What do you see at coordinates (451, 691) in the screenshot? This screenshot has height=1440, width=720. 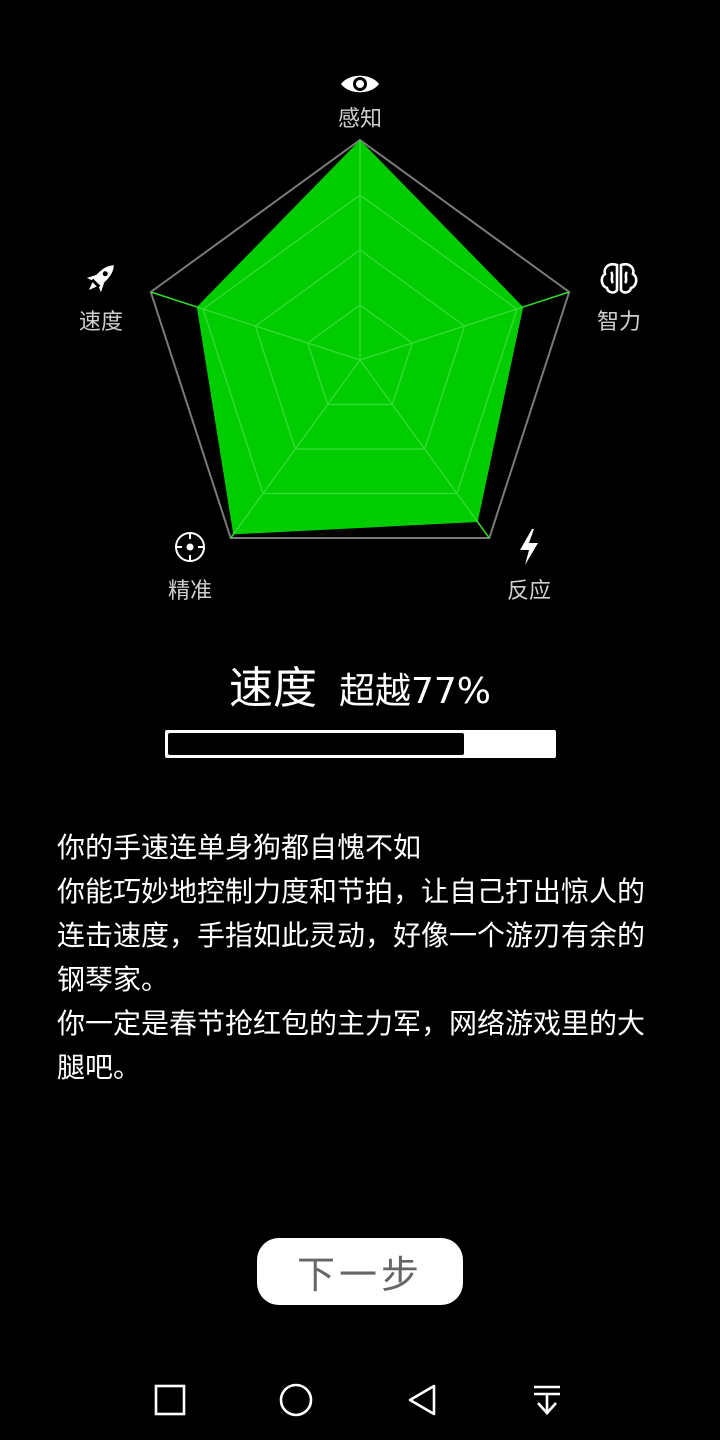 I see `surpass-value: 77%` at bounding box center [451, 691].